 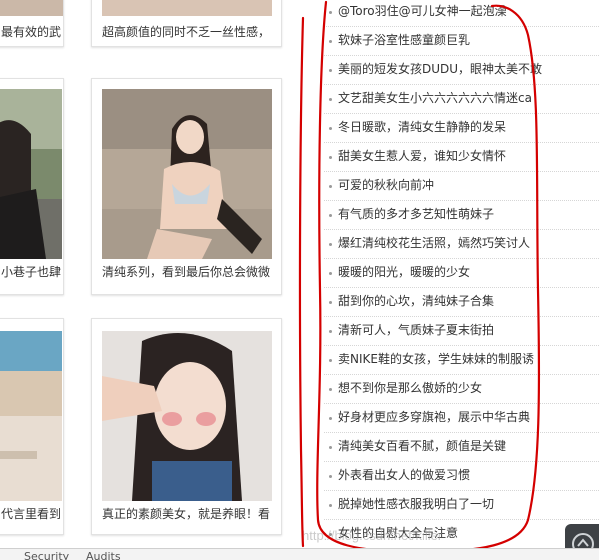 What do you see at coordinates (46, 555) in the screenshot?
I see `tab-security: Security` at bounding box center [46, 555].